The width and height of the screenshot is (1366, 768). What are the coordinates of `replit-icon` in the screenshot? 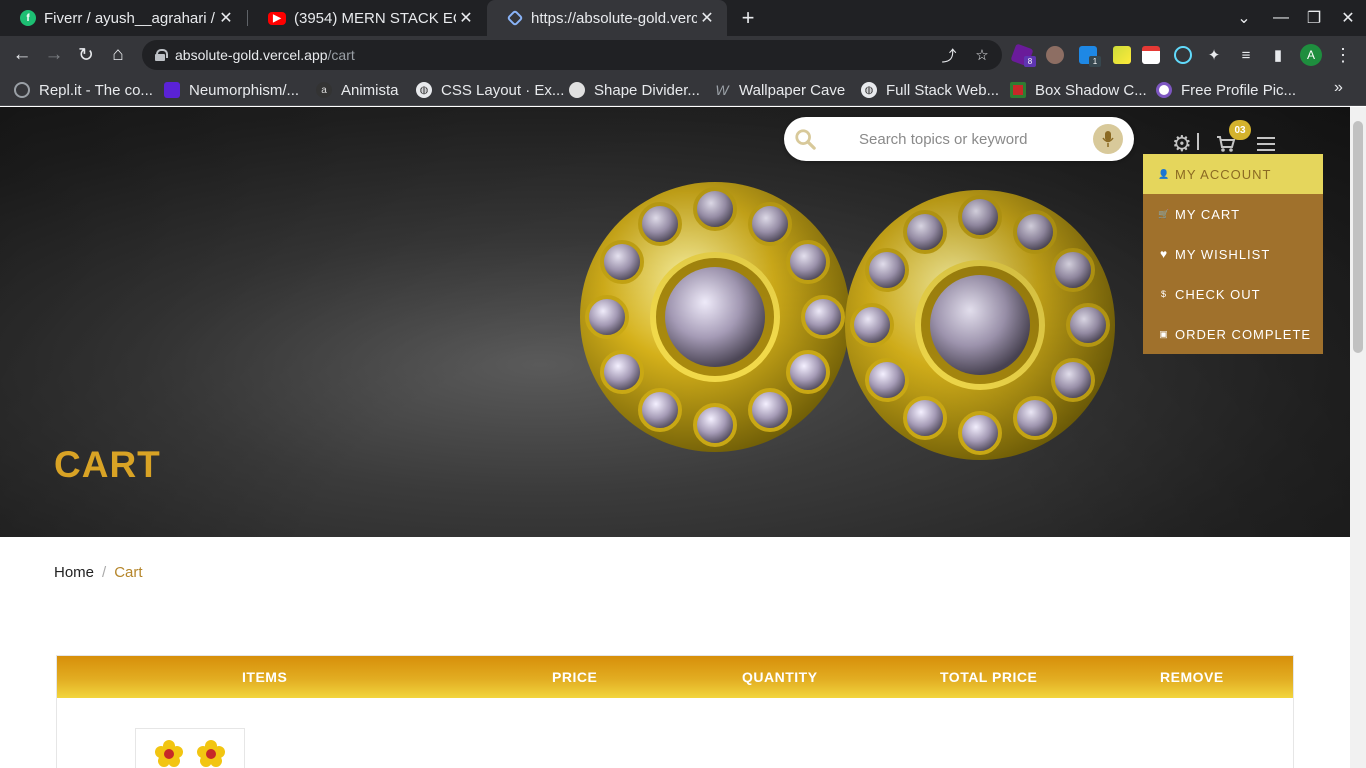 It's located at (22, 90).